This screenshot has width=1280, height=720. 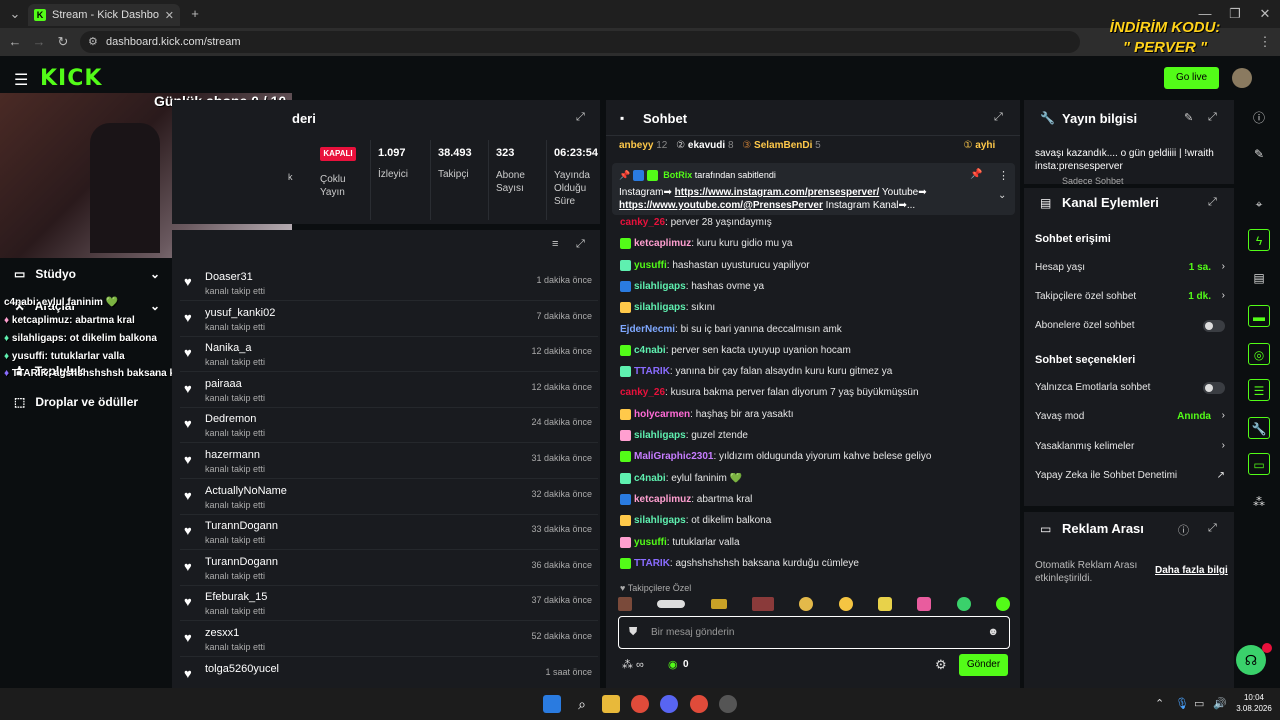 What do you see at coordinates (1242, 78) in the screenshot?
I see `avatar` at bounding box center [1242, 78].